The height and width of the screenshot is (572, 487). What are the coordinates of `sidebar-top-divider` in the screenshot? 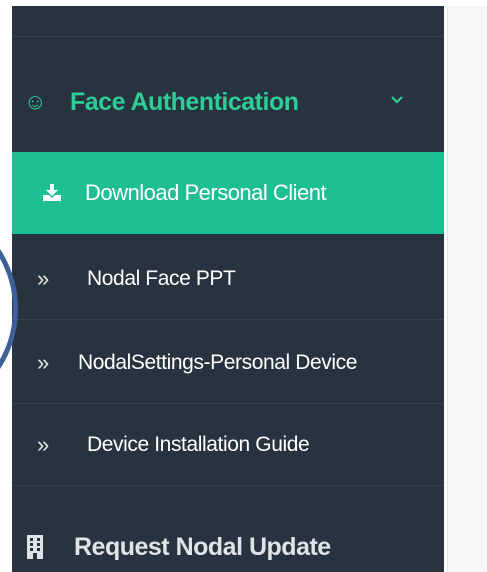 It's located at (228, 21).